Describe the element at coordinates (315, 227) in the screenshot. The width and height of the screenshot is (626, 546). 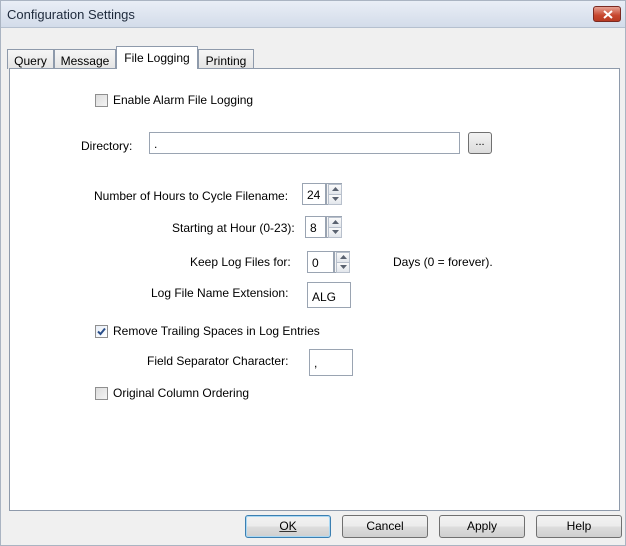
I see `starting-hour-input: 8` at that location.